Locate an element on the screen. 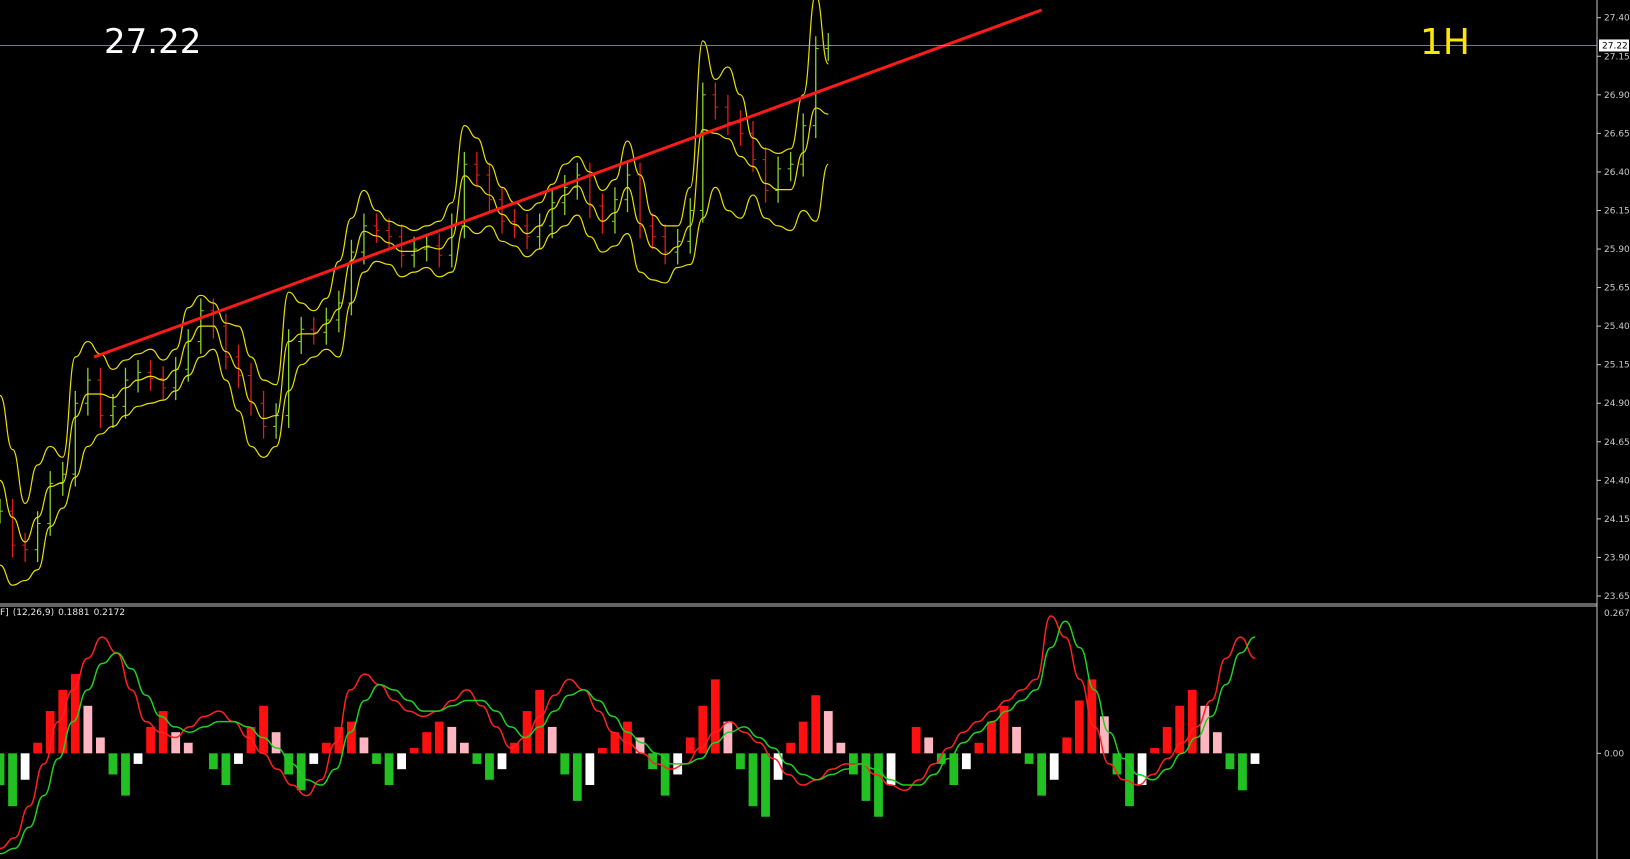 The image size is (1630, 859). macd-label-prefix: F] is located at coordinates (4, 613).